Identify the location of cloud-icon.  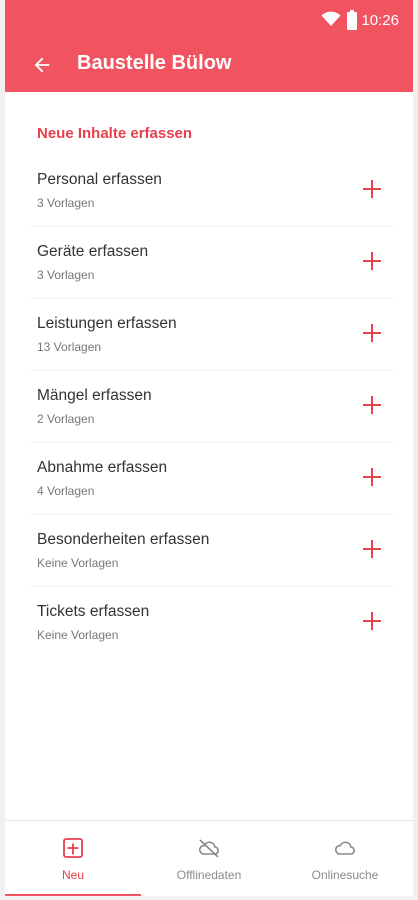
(344, 848).